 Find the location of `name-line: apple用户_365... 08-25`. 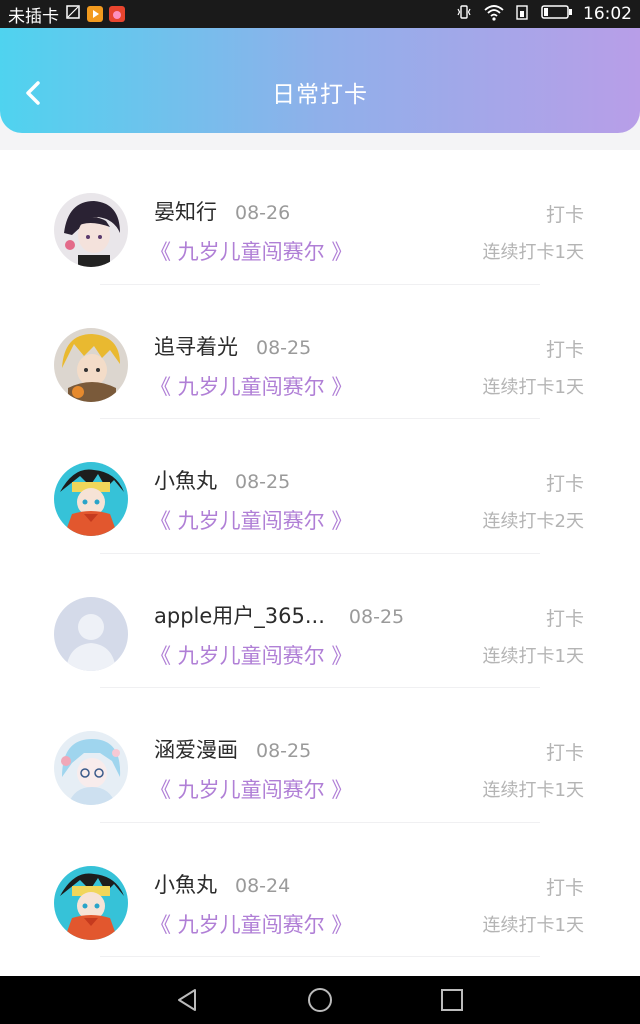

name-line: apple用户_365... 08-25 is located at coordinates (279, 615).